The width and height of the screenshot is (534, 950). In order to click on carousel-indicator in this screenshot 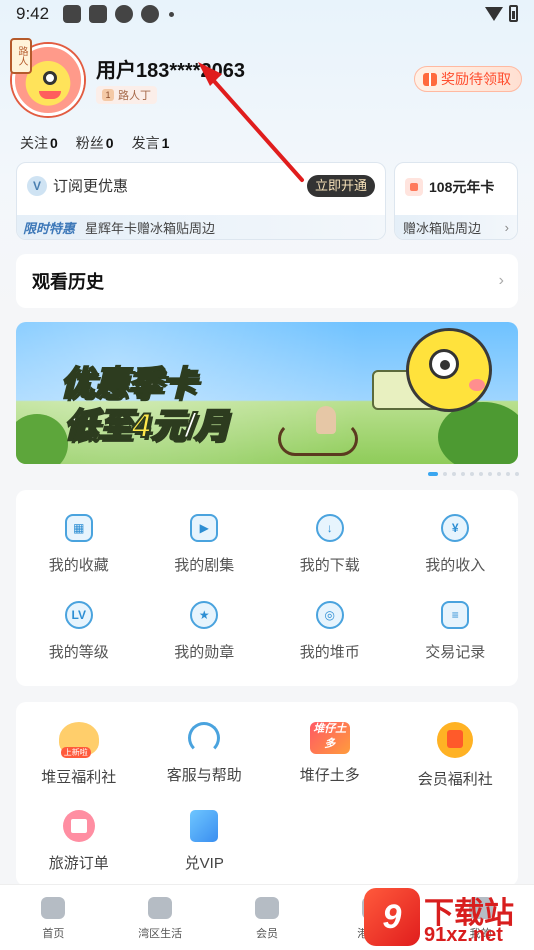, I will do `click(473, 474)`.